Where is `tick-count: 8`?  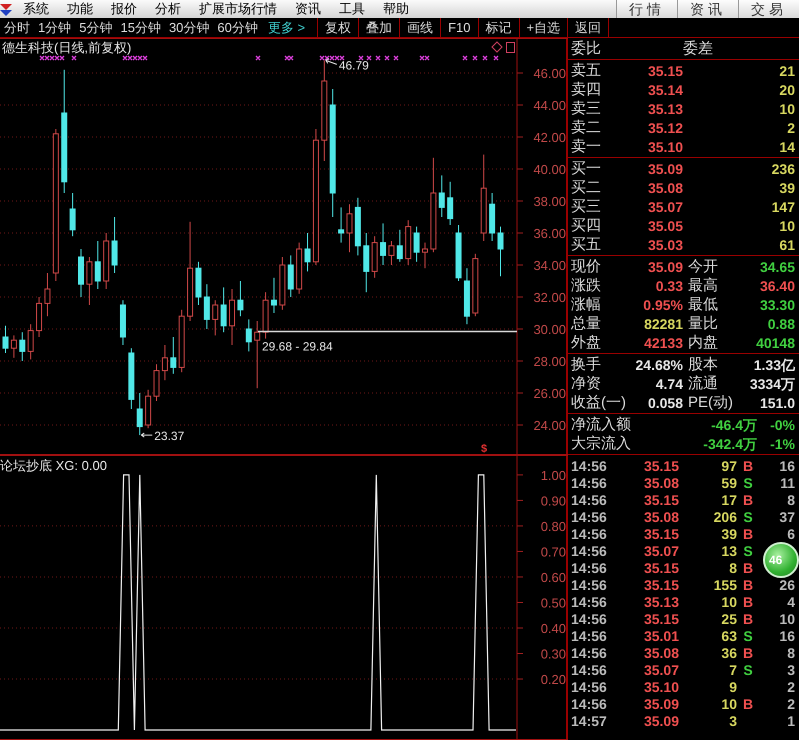
tick-count: 8 is located at coordinates (790, 653).